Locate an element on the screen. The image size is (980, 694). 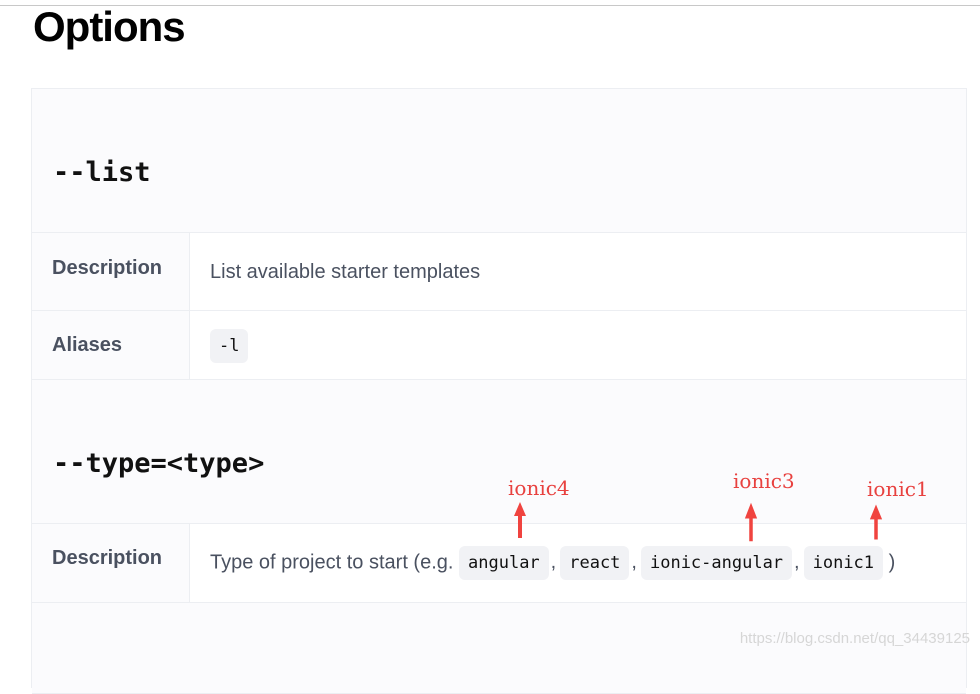
annotation-ionic3: ionic3 is located at coordinates (764, 481).